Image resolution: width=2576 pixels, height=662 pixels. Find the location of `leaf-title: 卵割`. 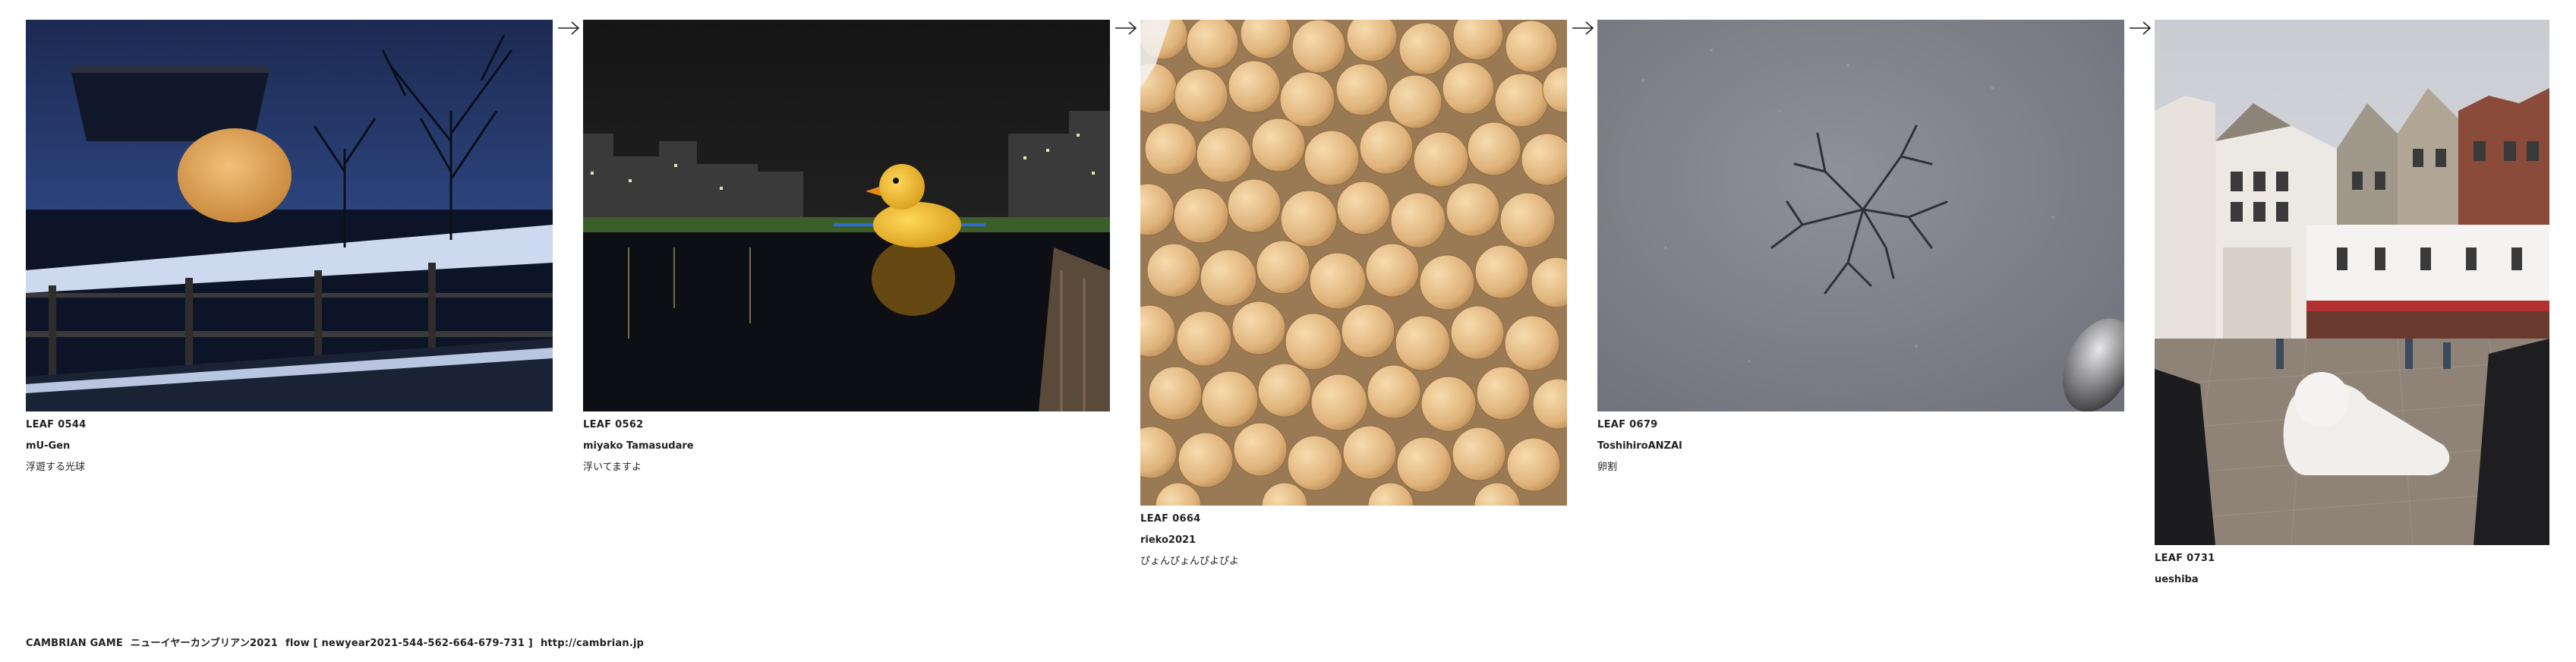

leaf-title: 卵割 is located at coordinates (1607, 467).